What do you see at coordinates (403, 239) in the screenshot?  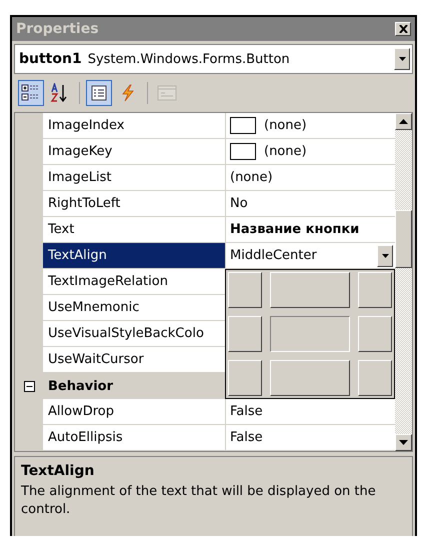 I see `scroll-thumb` at bounding box center [403, 239].